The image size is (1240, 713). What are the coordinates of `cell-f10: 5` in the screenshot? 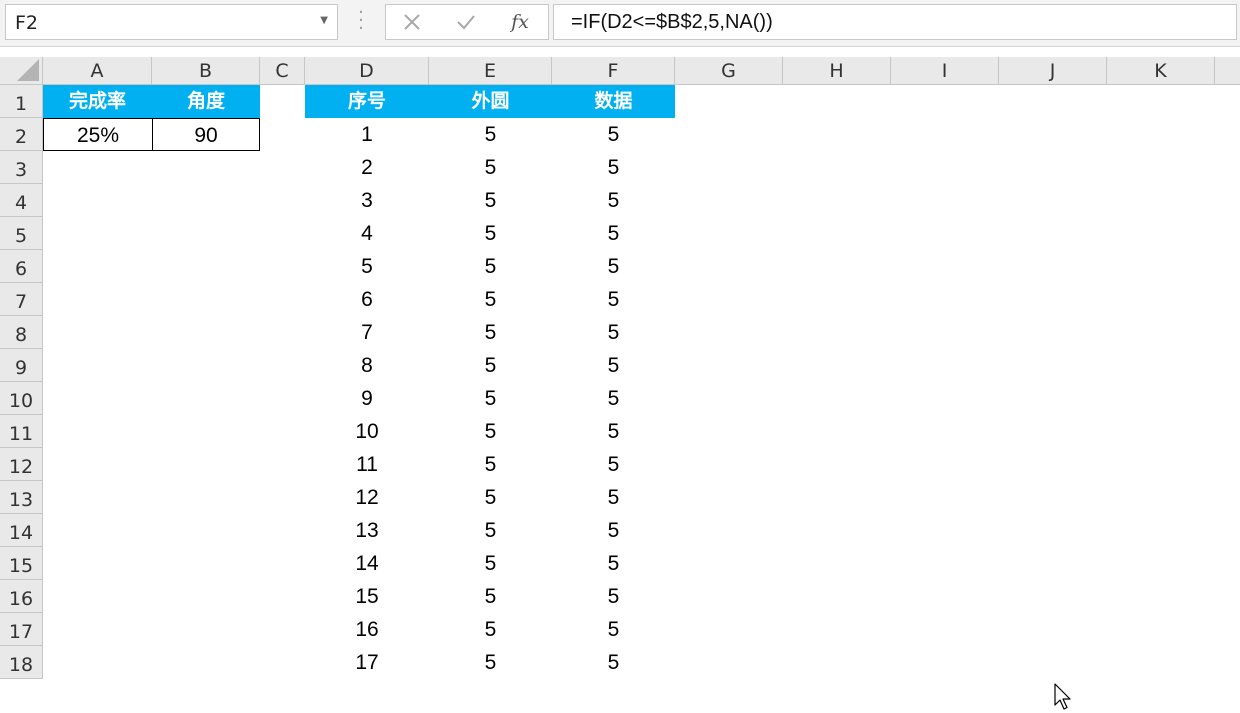 It's located at (613, 398).